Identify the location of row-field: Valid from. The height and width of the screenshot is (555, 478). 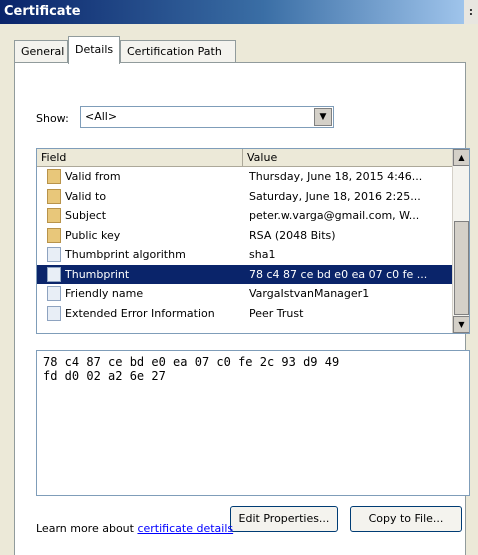
(93, 176).